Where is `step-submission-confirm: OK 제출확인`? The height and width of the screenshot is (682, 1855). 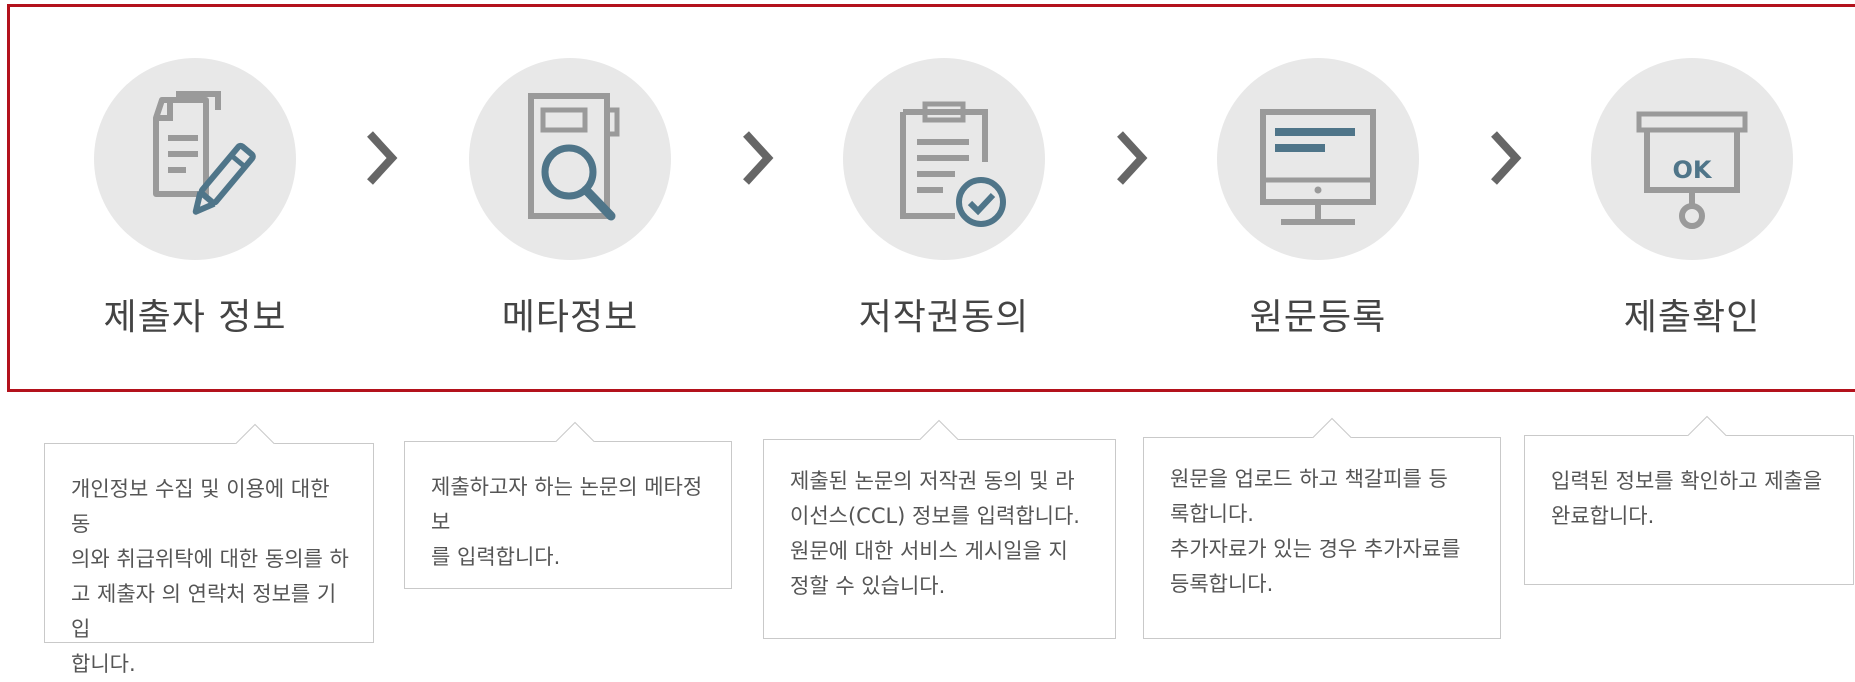
step-submission-confirm: OK 제출확인 is located at coordinates (1692, 199).